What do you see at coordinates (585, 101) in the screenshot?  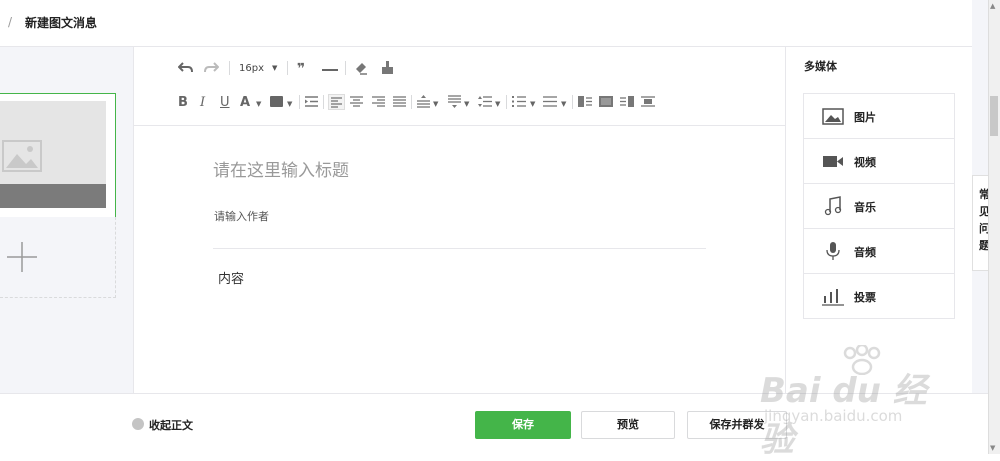 I see `float-left-icon` at bounding box center [585, 101].